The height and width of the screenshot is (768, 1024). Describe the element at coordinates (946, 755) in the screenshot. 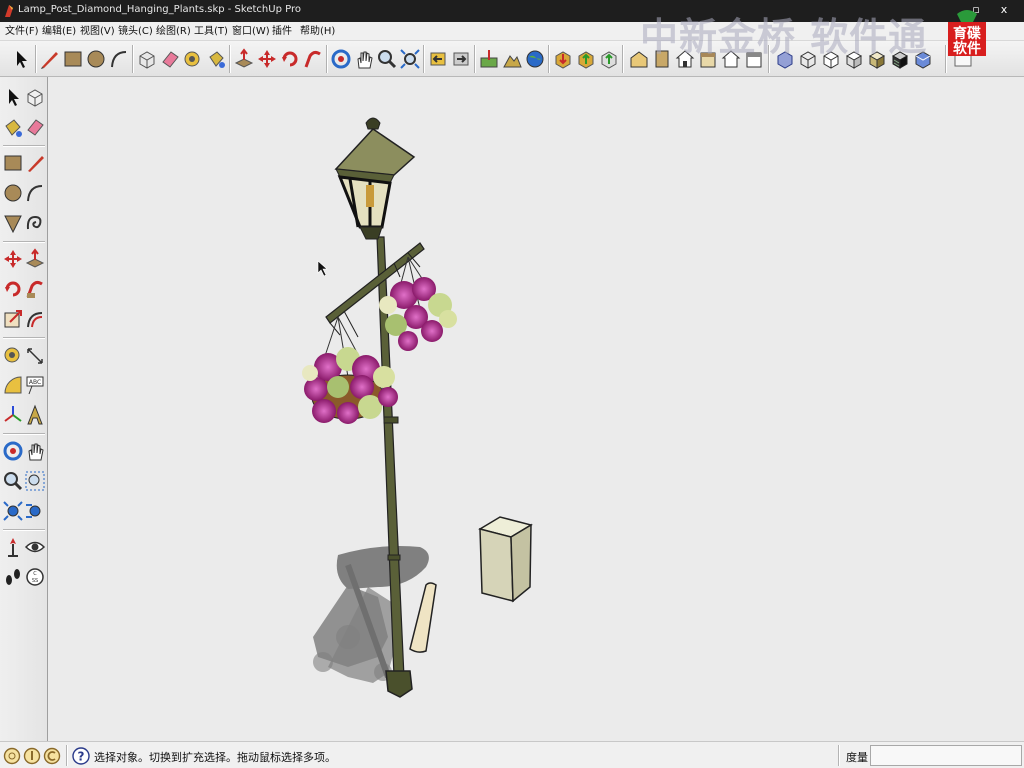

I see `measurements-input` at that location.